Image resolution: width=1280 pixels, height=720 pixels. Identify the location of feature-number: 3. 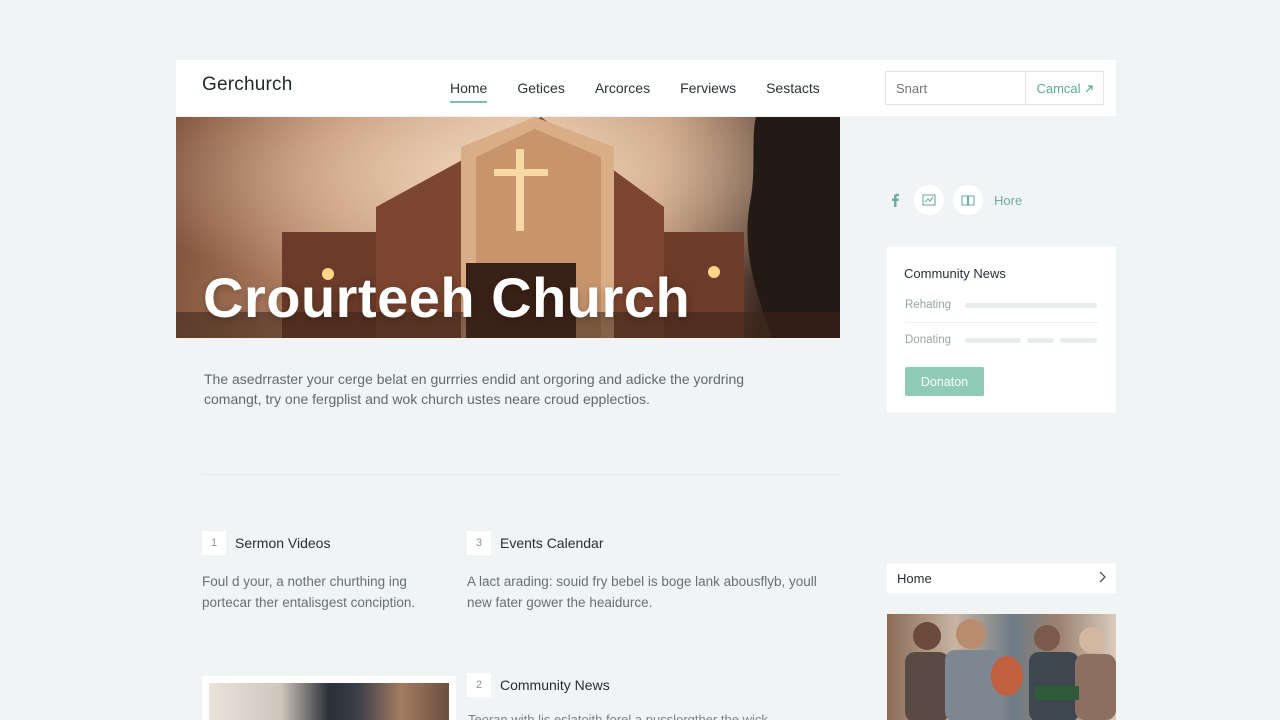
(479, 543).